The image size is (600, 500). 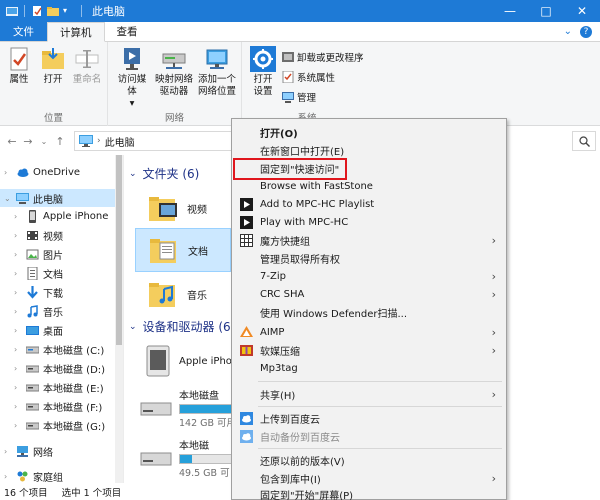 What do you see at coordinates (369, 222) in the screenshot?
I see `menu-item-mpc-play: Play with MPC-HC` at bounding box center [369, 222].